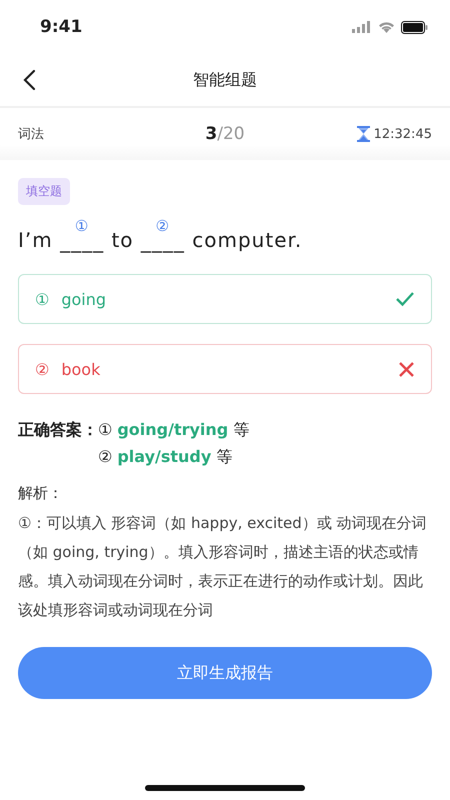  I want to click on back-button, so click(29, 80).